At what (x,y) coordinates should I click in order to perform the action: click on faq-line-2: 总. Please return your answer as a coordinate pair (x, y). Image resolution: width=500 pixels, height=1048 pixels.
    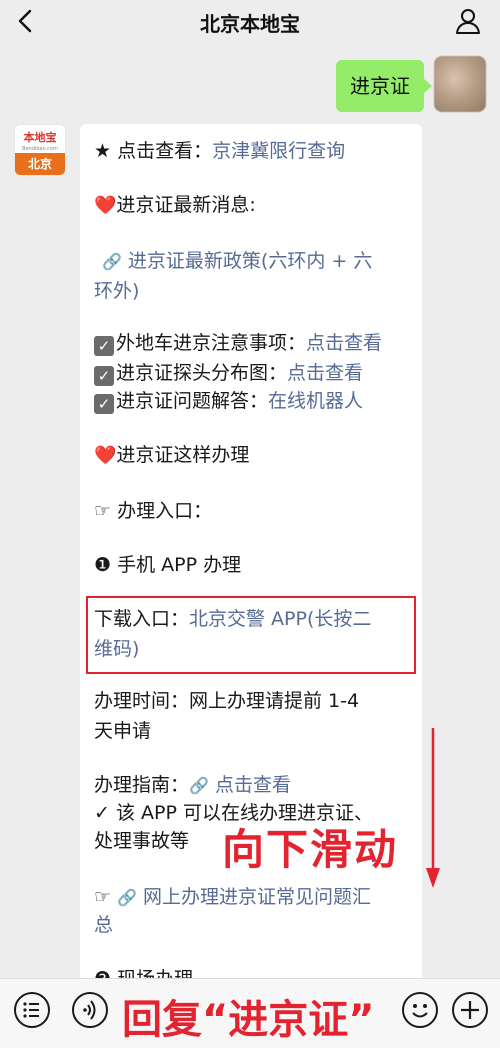
    Looking at the image, I should click on (103, 925).